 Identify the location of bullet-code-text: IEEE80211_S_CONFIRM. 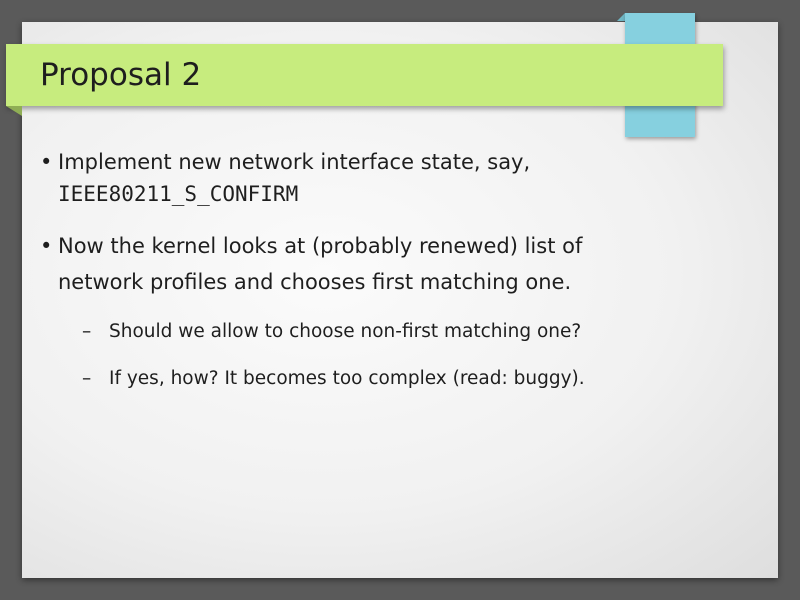
(178, 194).